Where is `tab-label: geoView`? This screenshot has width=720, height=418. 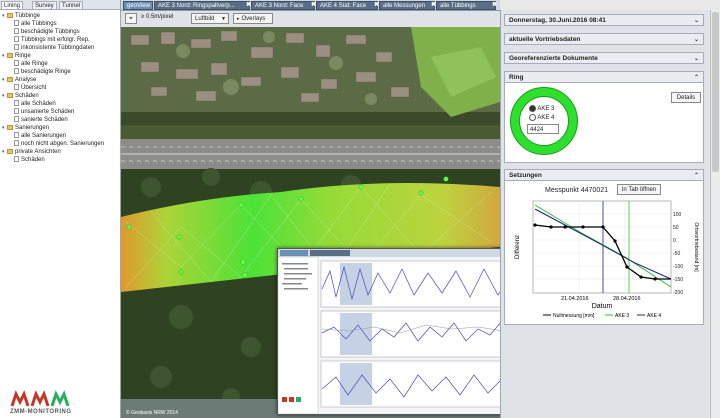 tab-label: geoView is located at coordinates (138, 6).